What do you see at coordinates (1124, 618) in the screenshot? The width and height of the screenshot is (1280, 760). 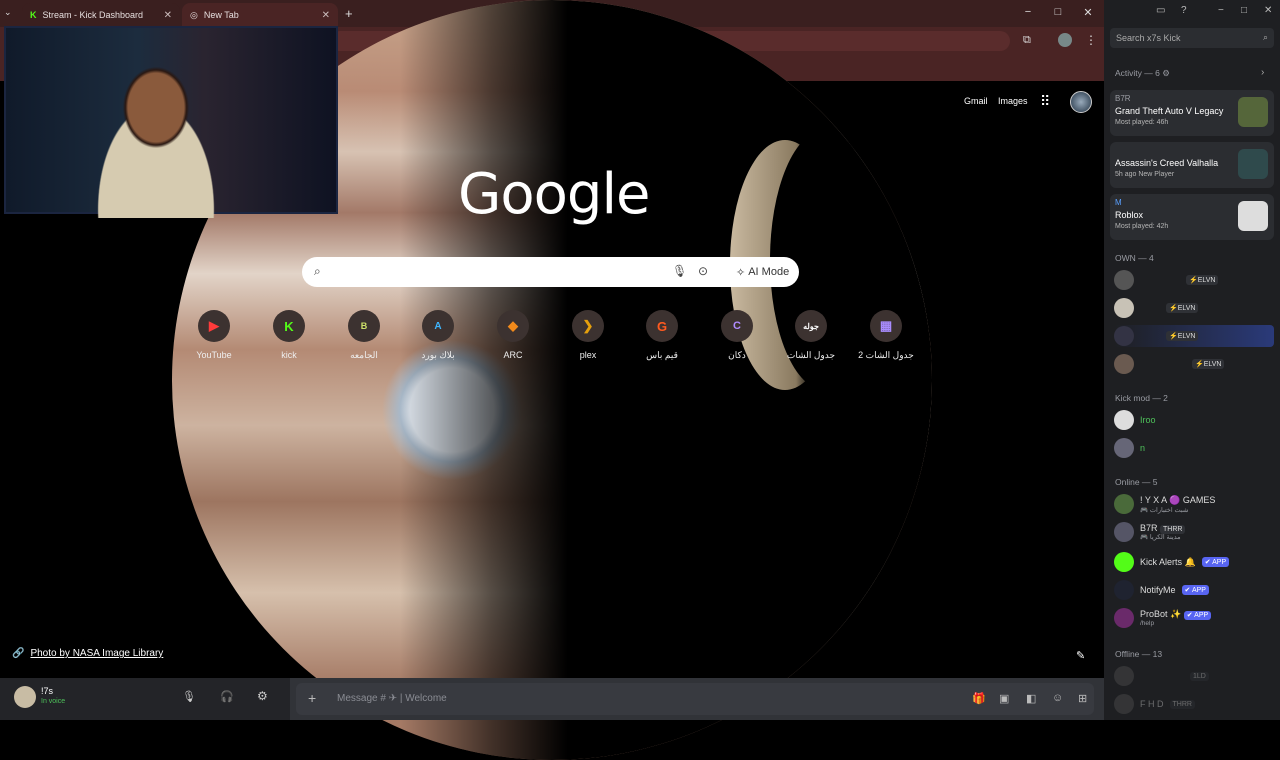 I see `probot-avatar` at bounding box center [1124, 618].